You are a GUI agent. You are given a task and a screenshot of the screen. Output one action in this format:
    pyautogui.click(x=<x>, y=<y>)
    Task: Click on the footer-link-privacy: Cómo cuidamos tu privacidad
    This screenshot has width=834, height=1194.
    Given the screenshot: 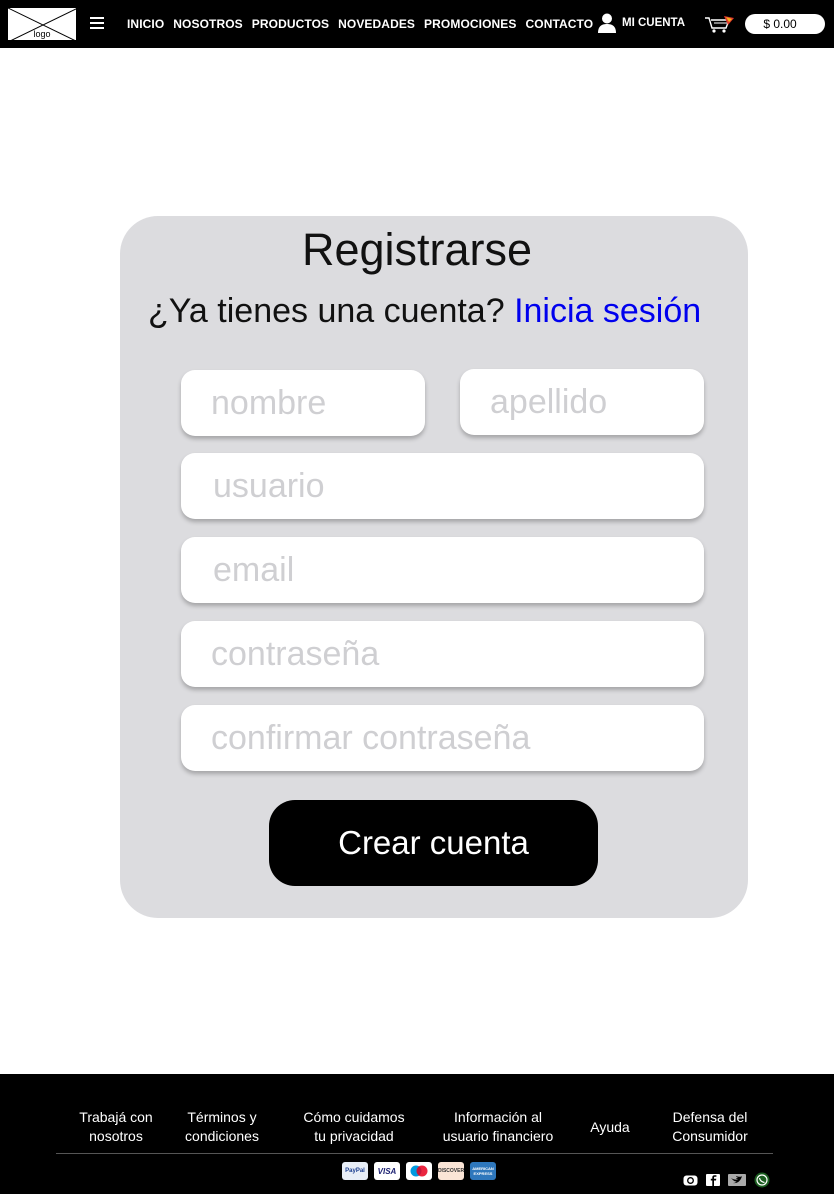 What is the action you would take?
    pyautogui.click(x=354, y=1127)
    